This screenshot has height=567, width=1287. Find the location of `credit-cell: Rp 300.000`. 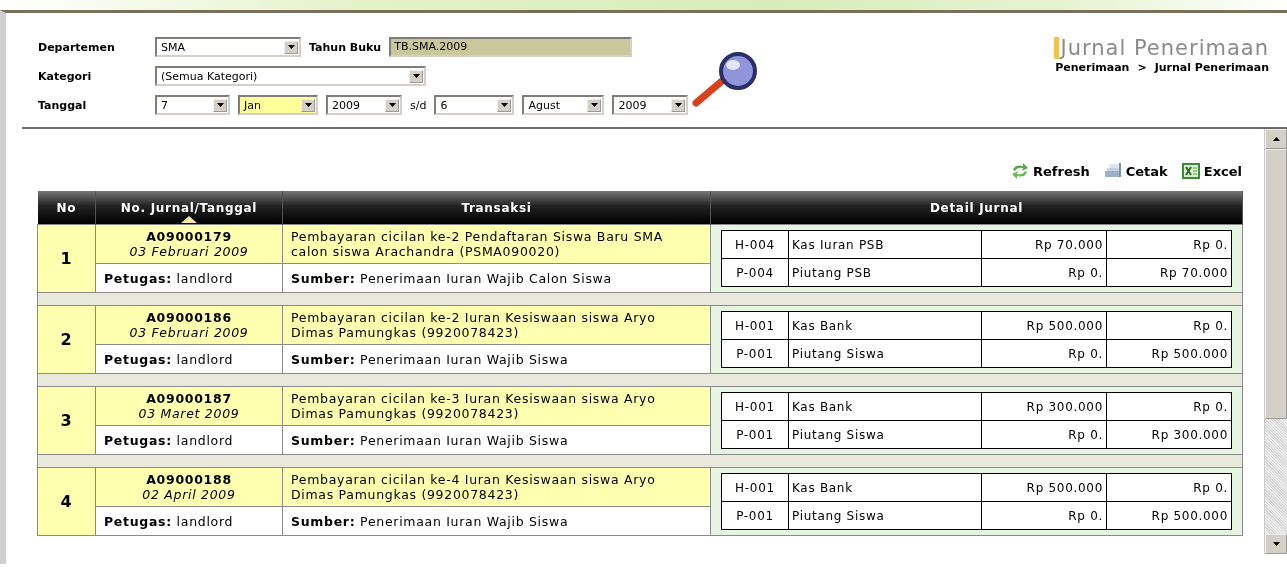

credit-cell: Rp 300.000 is located at coordinates (1169, 434).